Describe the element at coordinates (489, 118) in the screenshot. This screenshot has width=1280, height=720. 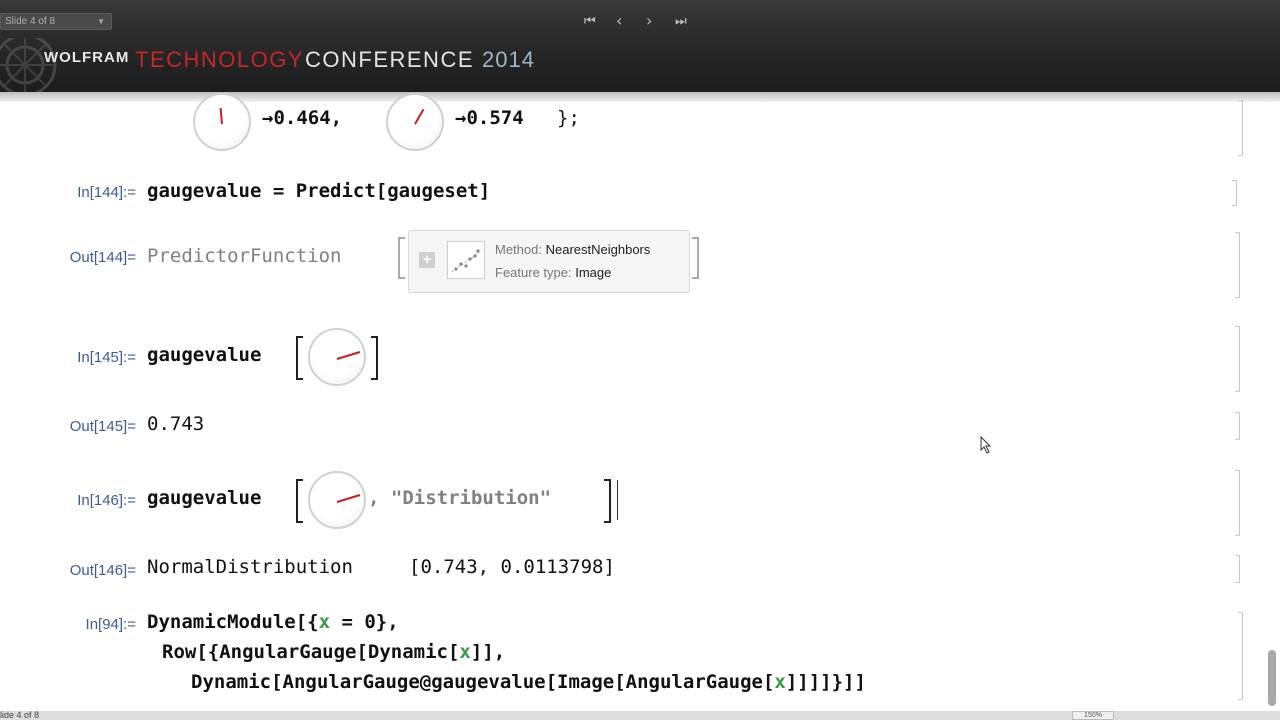
I see `rule-value: →0.574` at that location.